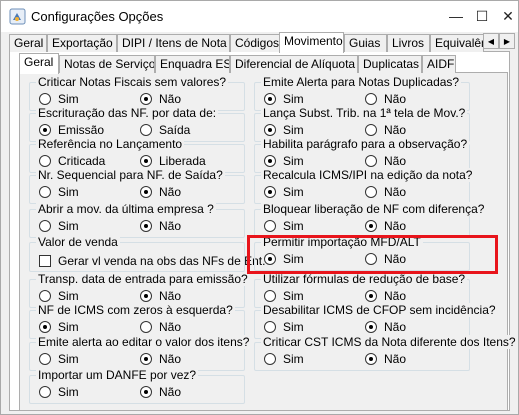  Describe the element at coordinates (379, 310) in the screenshot. I see `option-group-title: Desabilitar ICMS de CFOP sem incidência?` at that location.